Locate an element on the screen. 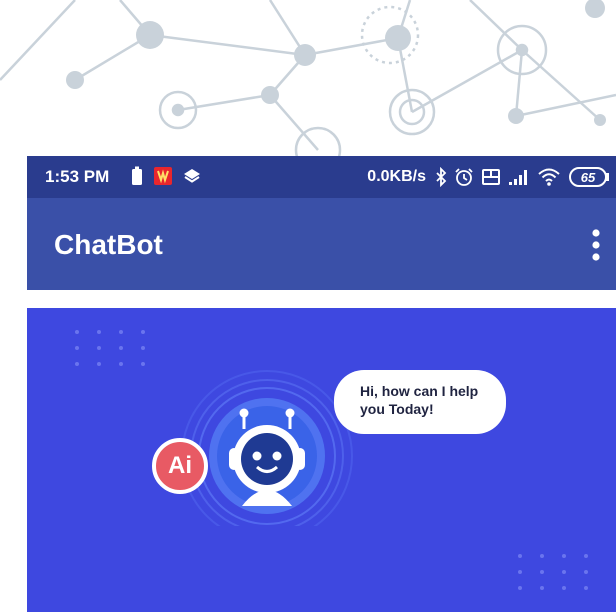 Image resolution: width=616 pixels, height=612 pixels. layers-icon is located at coordinates (192, 176).